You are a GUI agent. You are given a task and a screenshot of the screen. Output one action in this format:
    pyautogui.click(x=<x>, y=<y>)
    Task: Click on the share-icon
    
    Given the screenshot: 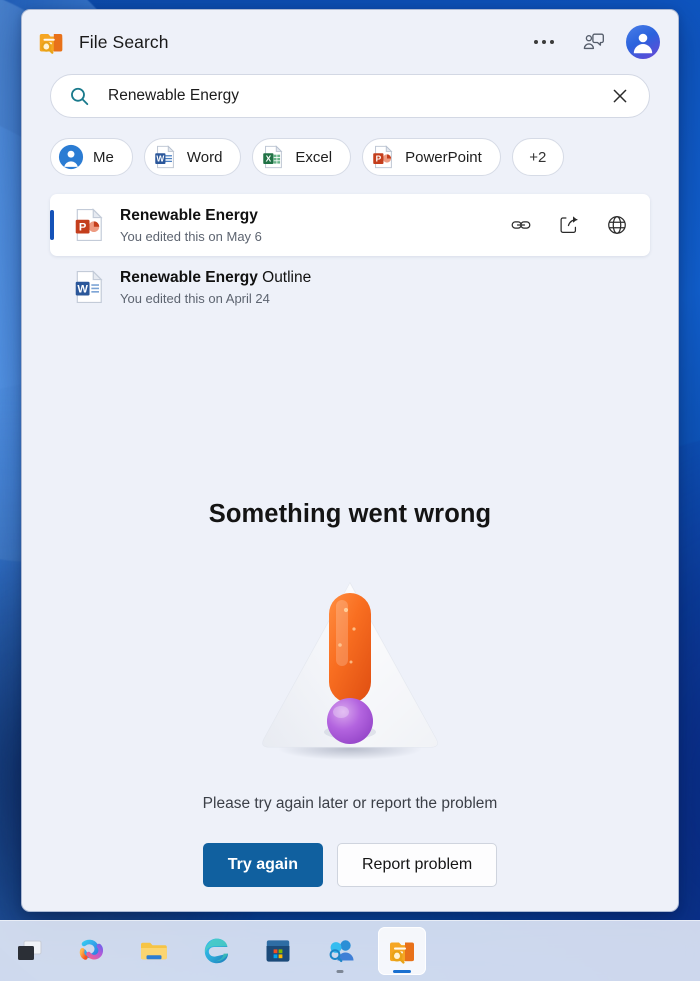 What is the action you would take?
    pyautogui.click(x=569, y=224)
    